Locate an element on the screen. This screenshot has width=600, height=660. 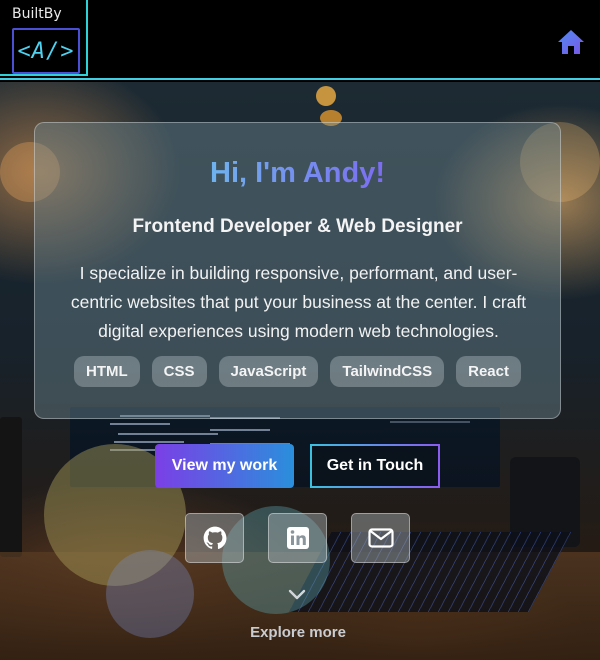
speaker is located at coordinates (11, 487).